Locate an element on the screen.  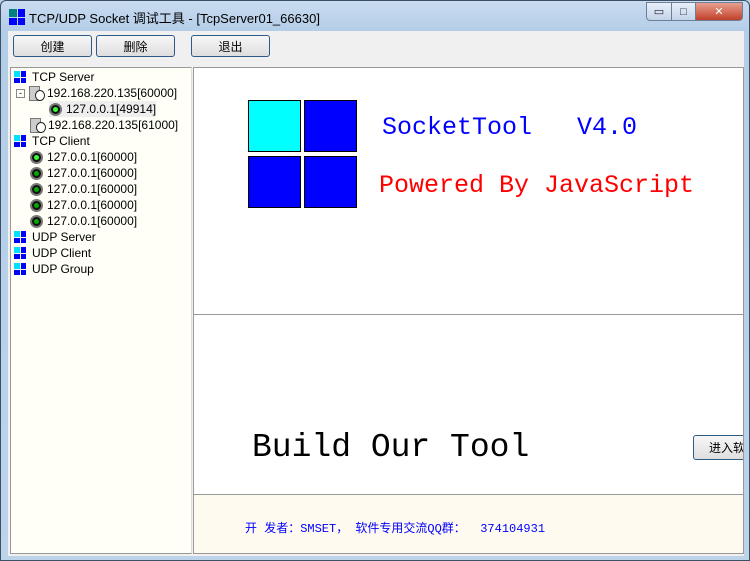
powered-by: Powered By JavaScript is located at coordinates (537, 185).